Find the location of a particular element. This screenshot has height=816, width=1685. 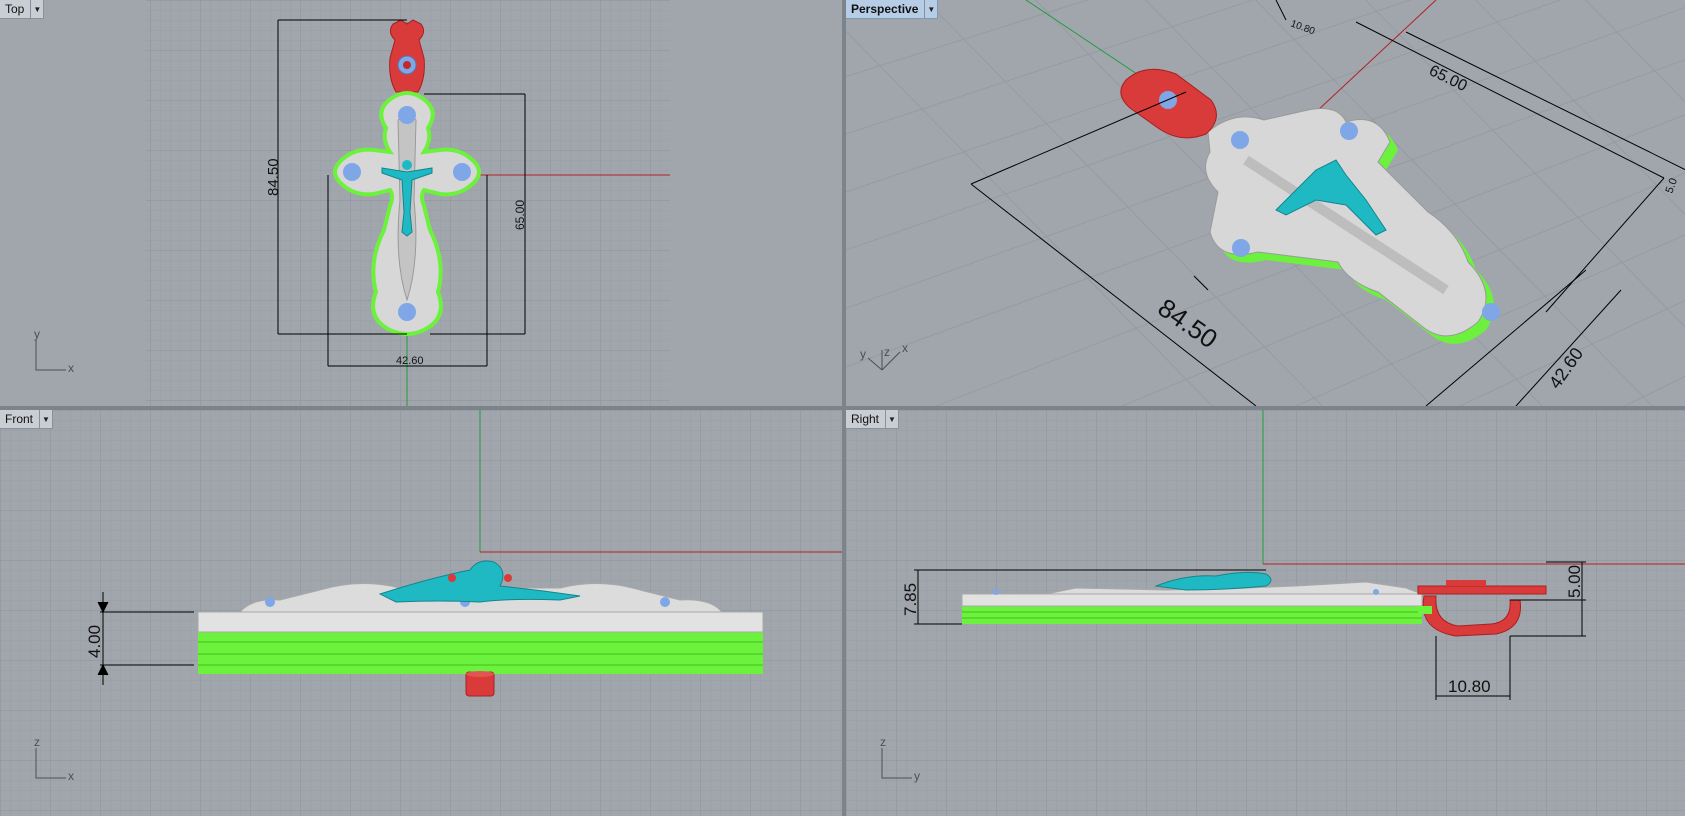

viewport-label-top: Top ▼ is located at coordinates (22, 9).